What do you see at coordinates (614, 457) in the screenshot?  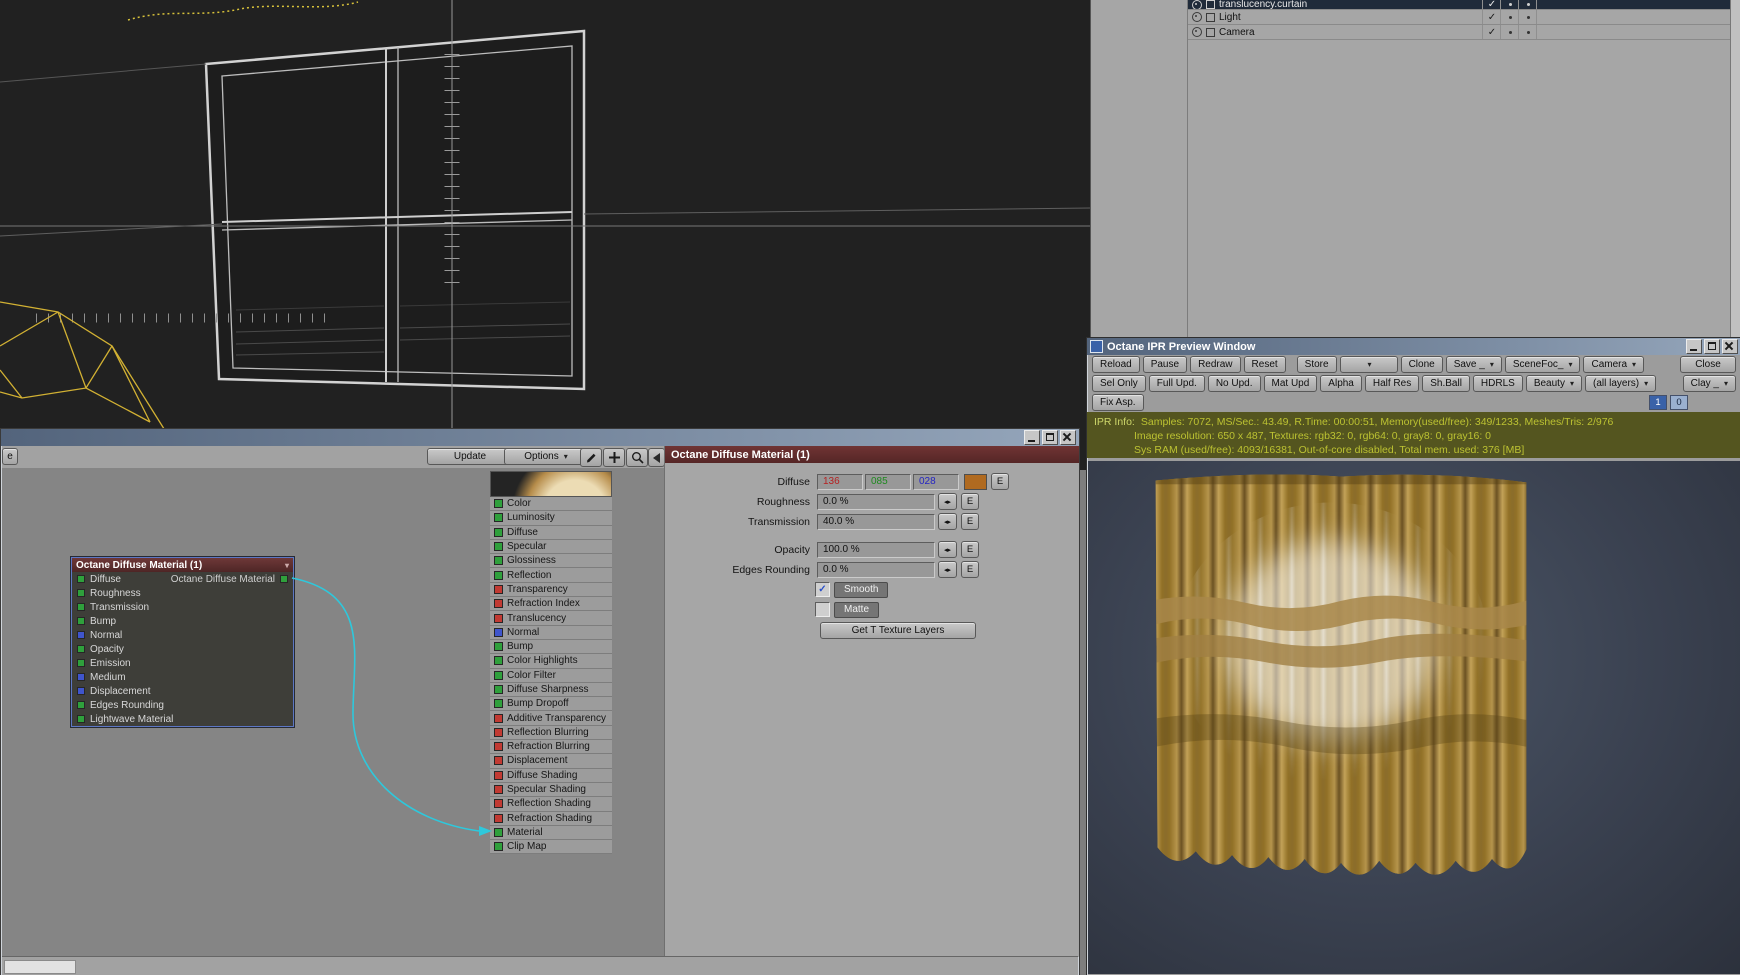 I see `pan-icon` at bounding box center [614, 457].